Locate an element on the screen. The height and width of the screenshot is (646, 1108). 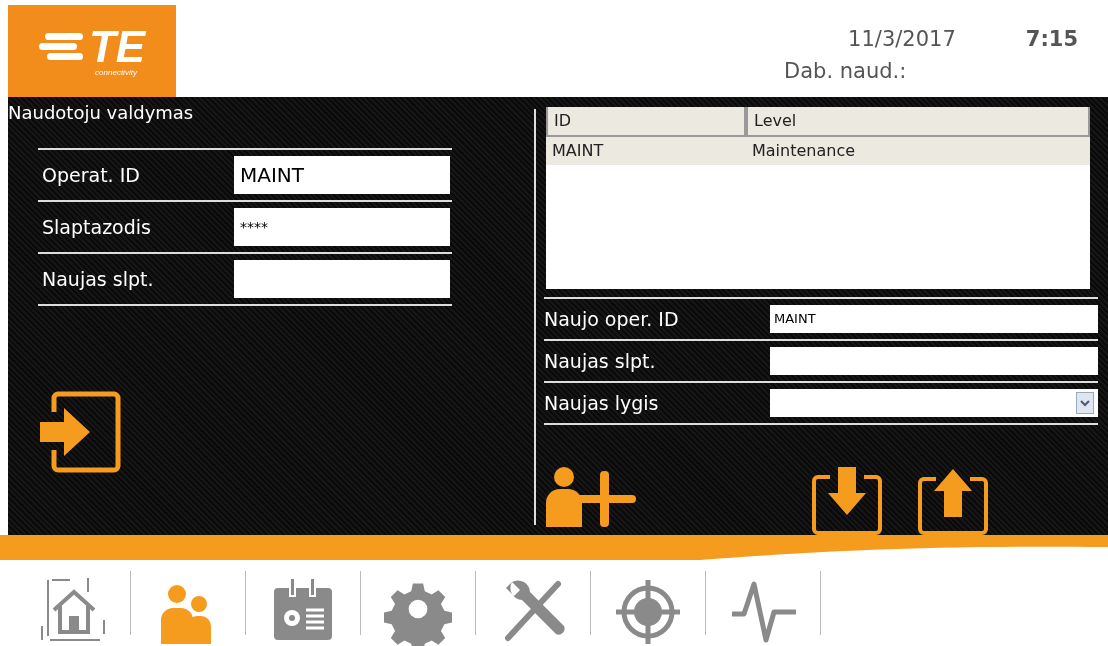
current-user-label: Dab. naud.: is located at coordinates (846, 71).